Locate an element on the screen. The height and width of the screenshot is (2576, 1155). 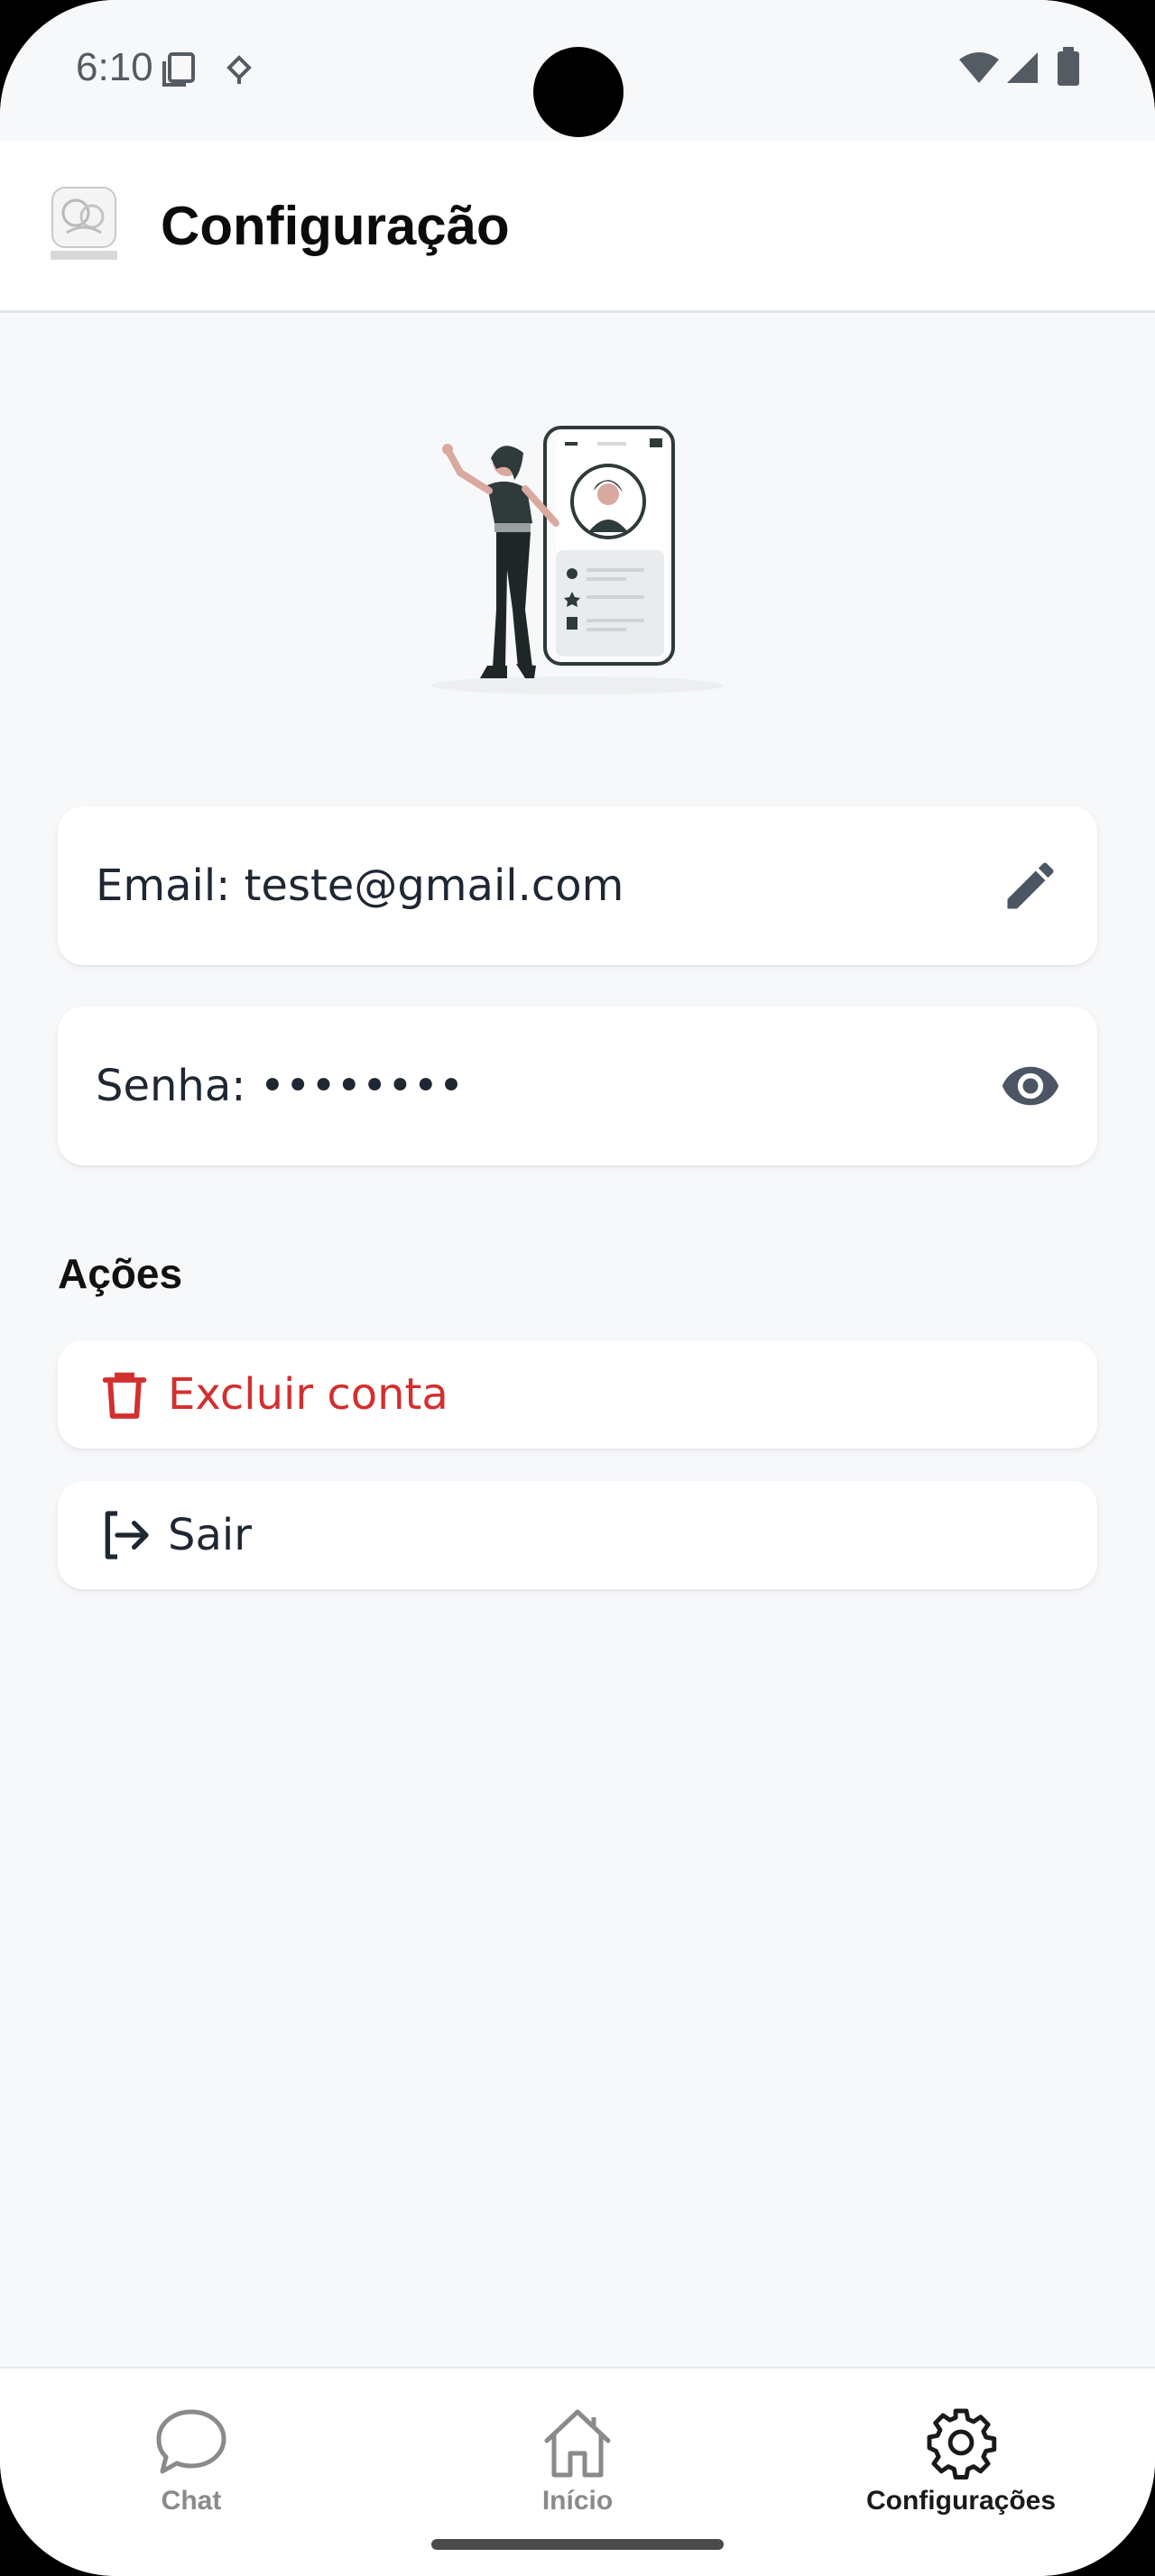
email-field: Email: teste@gmail.com is located at coordinates (360, 885).